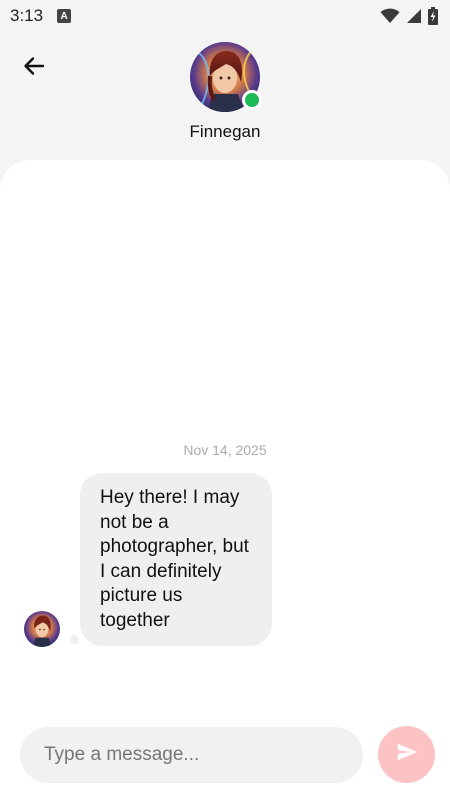 The height and width of the screenshot is (800, 450). Describe the element at coordinates (74, 639) in the screenshot. I see `bubble-tail` at that location.